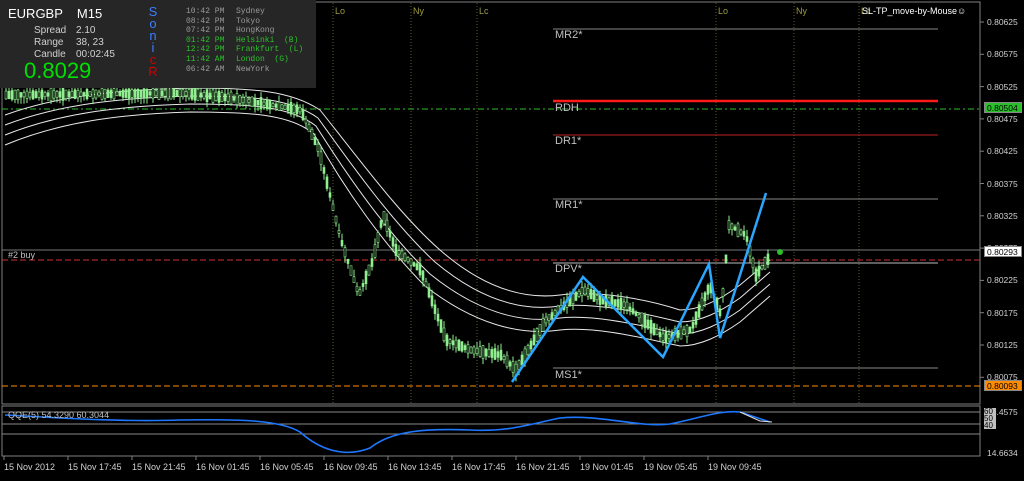 The height and width of the screenshot is (481, 1024). What do you see at coordinates (568, 141) in the screenshot?
I see `level-dr1: DR1*` at bounding box center [568, 141].